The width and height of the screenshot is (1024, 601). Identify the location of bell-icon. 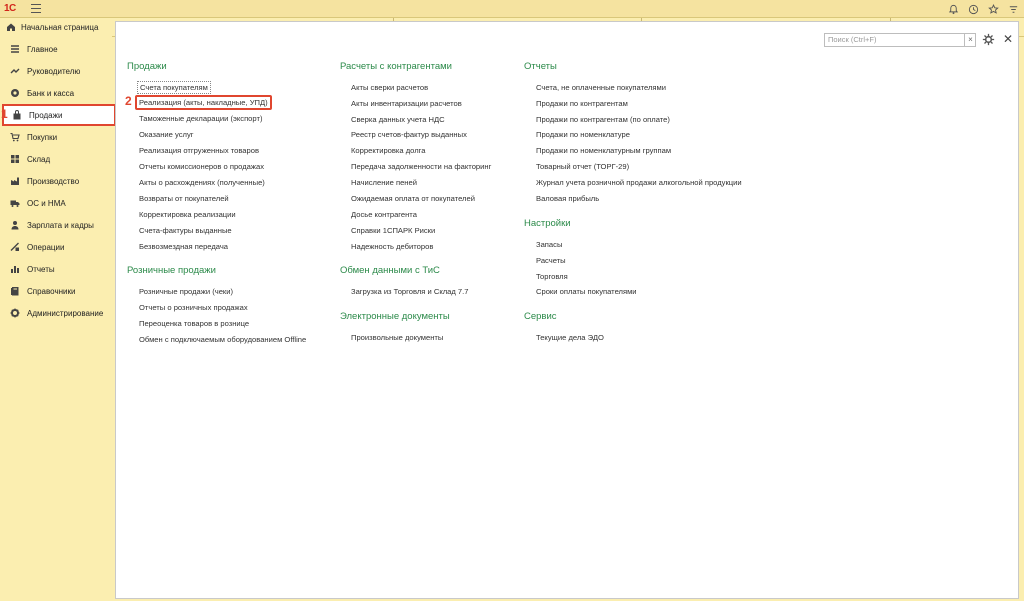
(953, 9).